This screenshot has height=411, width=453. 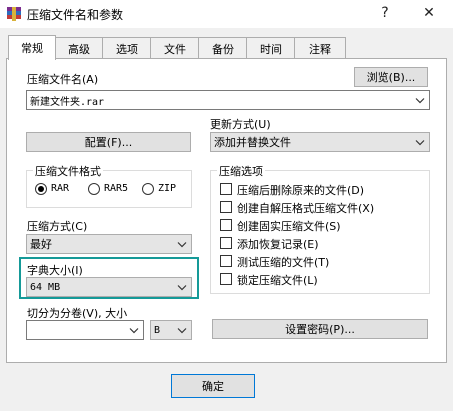 What do you see at coordinates (300, 190) in the screenshot?
I see `delete-after-label: 压缩后删除原来的文件(D)` at bounding box center [300, 190].